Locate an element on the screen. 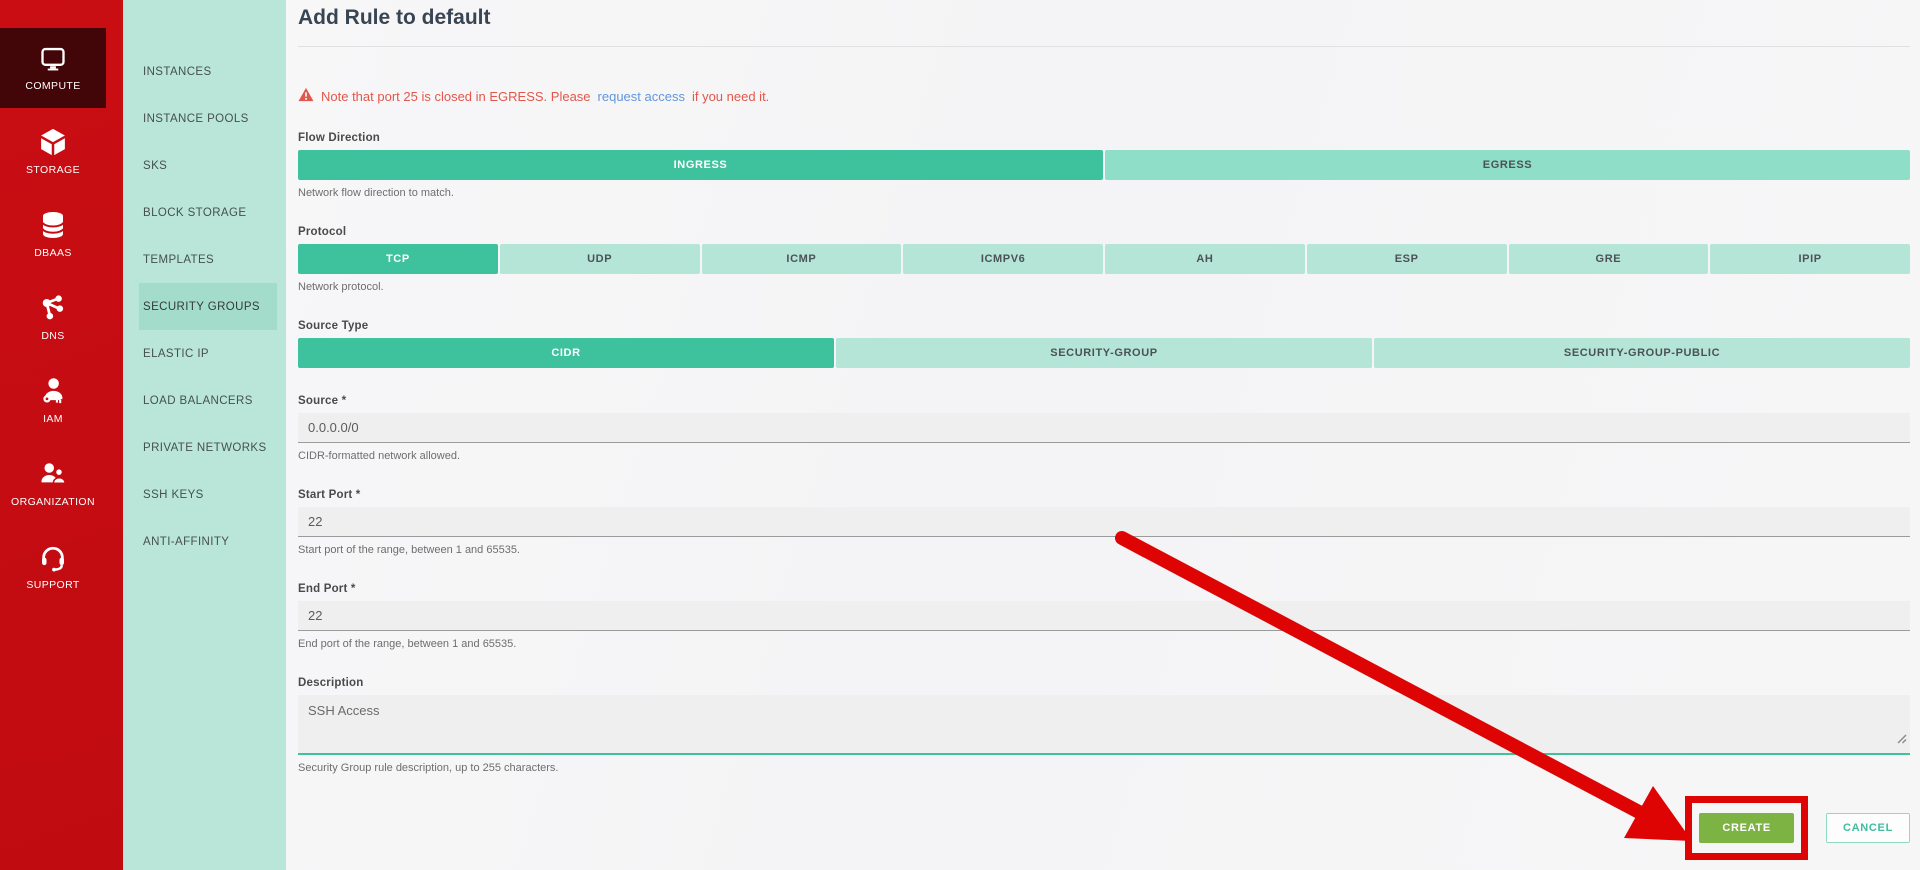 The height and width of the screenshot is (870, 1920). protocol-option-icmp: ICMP is located at coordinates (801, 259).